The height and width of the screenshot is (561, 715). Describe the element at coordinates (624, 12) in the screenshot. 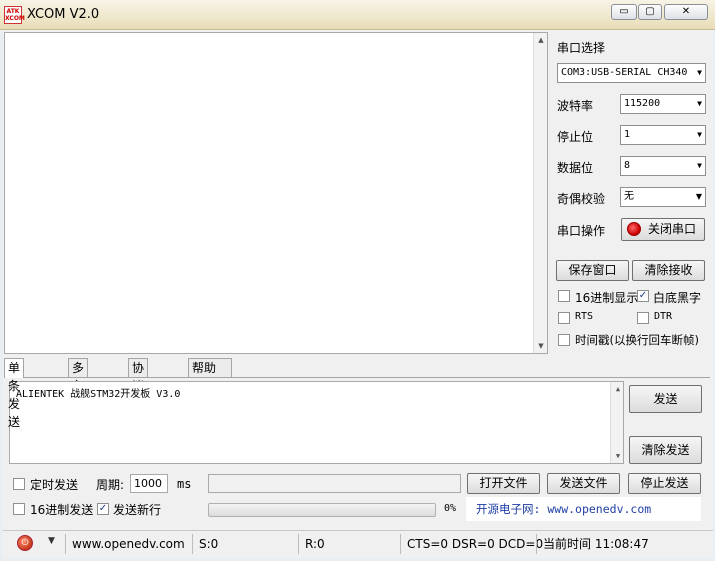

I see `minimize-button: ▭` at that location.